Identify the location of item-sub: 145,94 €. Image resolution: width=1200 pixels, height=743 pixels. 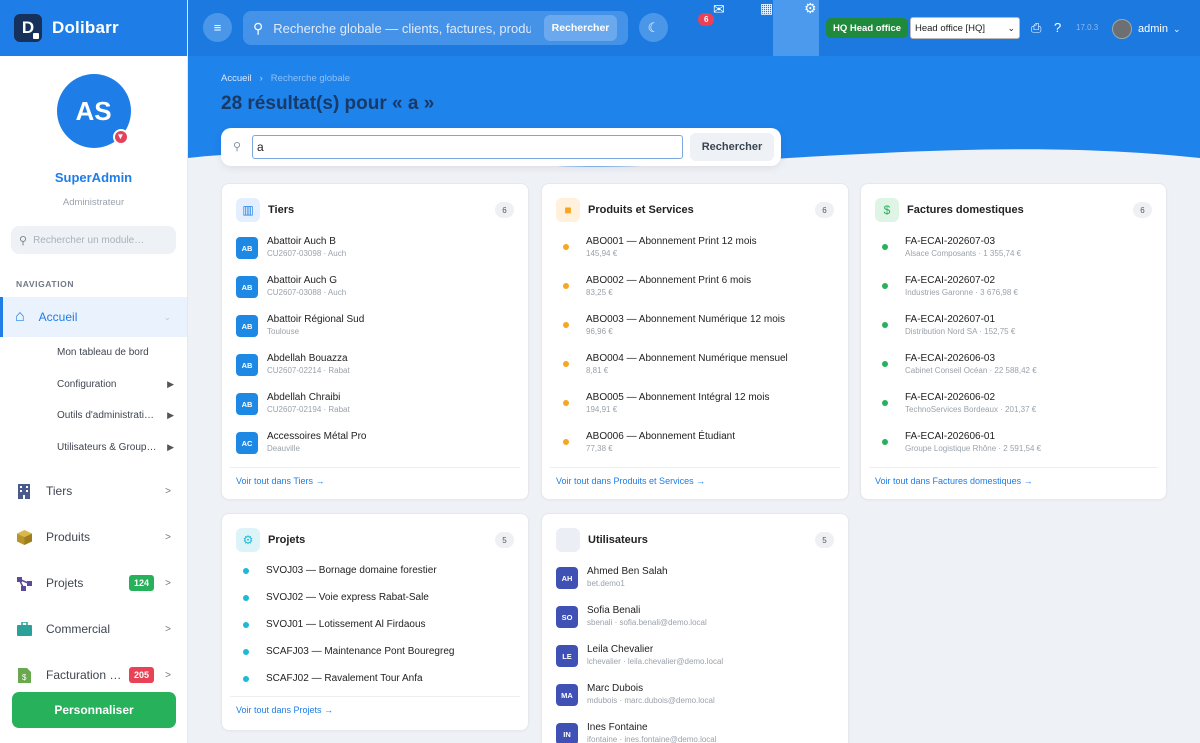
(602, 253).